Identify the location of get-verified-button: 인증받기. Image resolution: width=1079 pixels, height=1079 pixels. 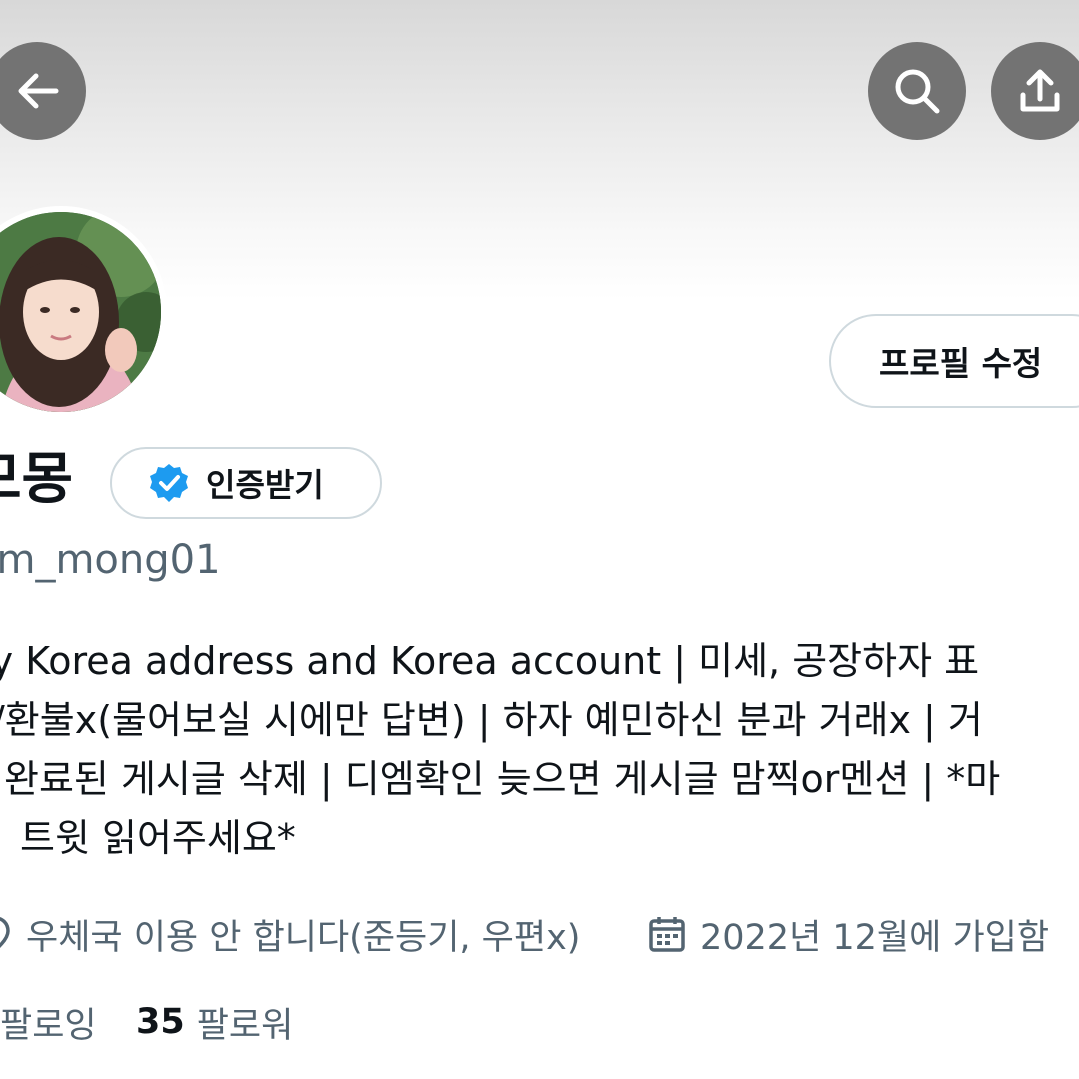
(246, 483).